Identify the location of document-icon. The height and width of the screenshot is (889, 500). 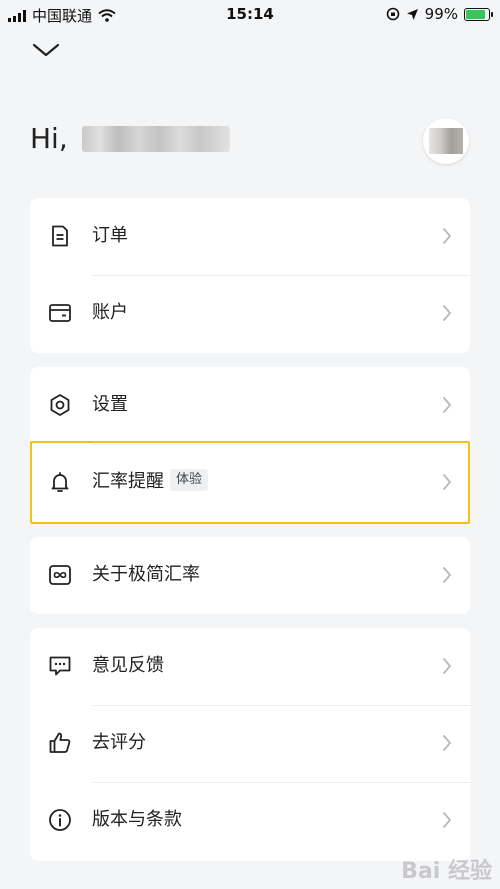
(60, 236).